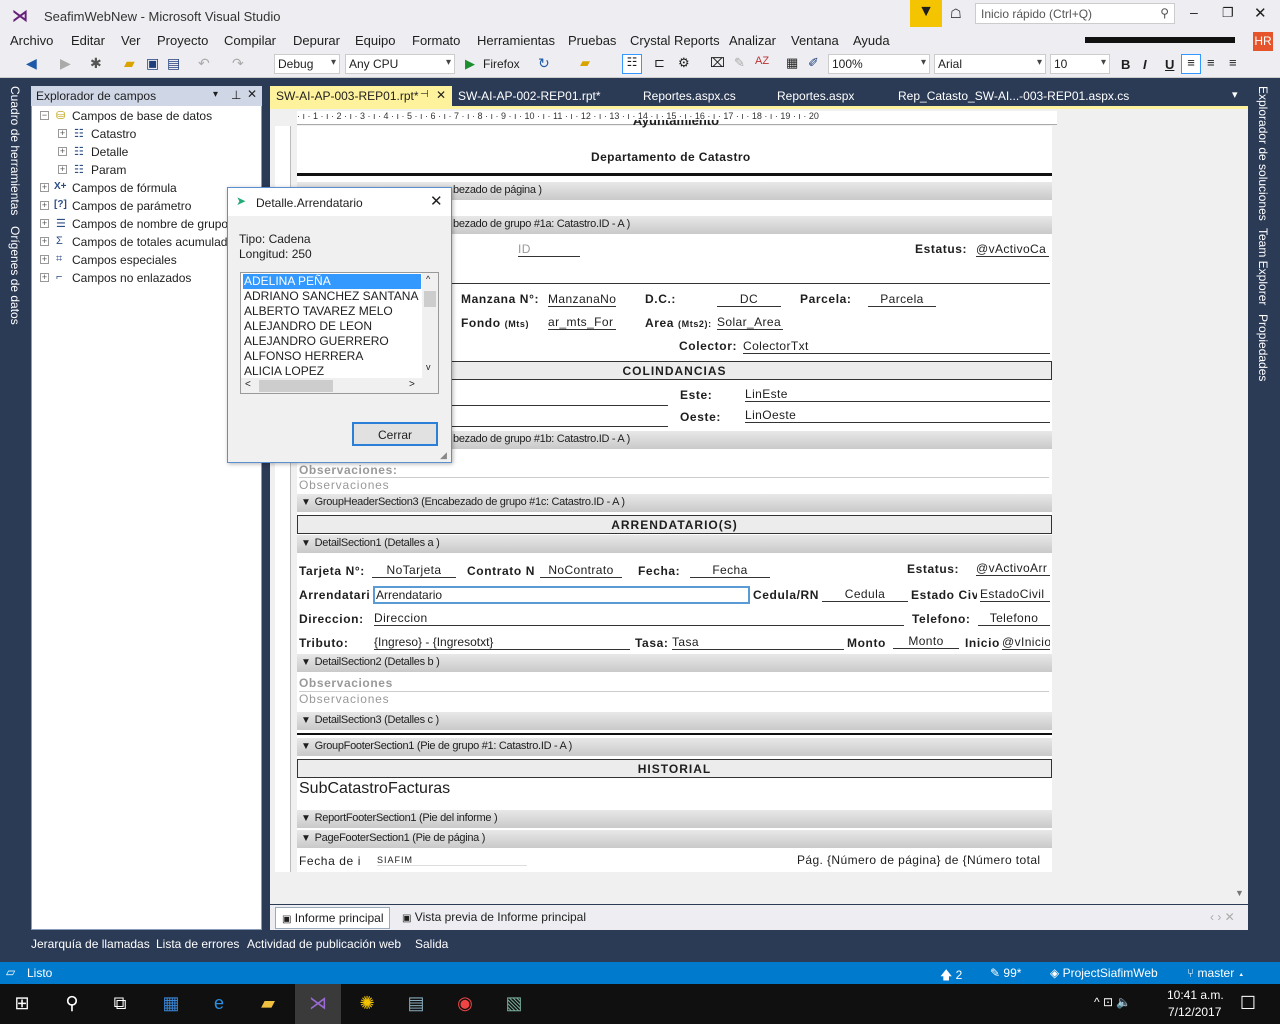 The height and width of the screenshot is (1024, 1280). What do you see at coordinates (452, 860) in the screenshot?
I see `field-siafim: SIAFIM` at bounding box center [452, 860].